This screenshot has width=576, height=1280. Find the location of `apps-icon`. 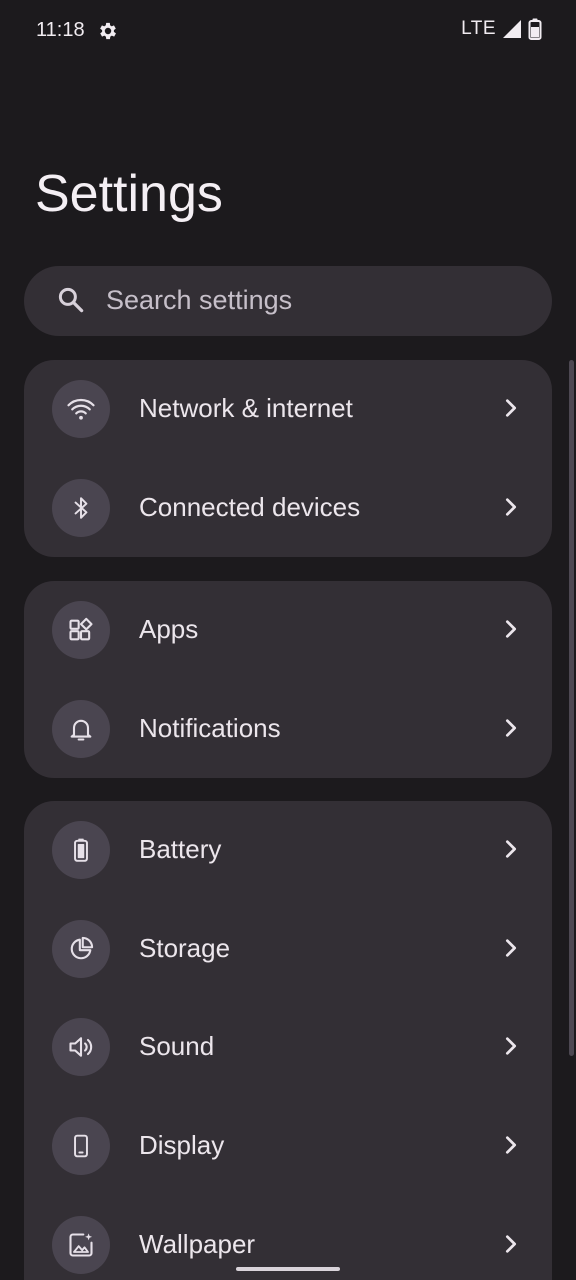

apps-icon is located at coordinates (81, 630).